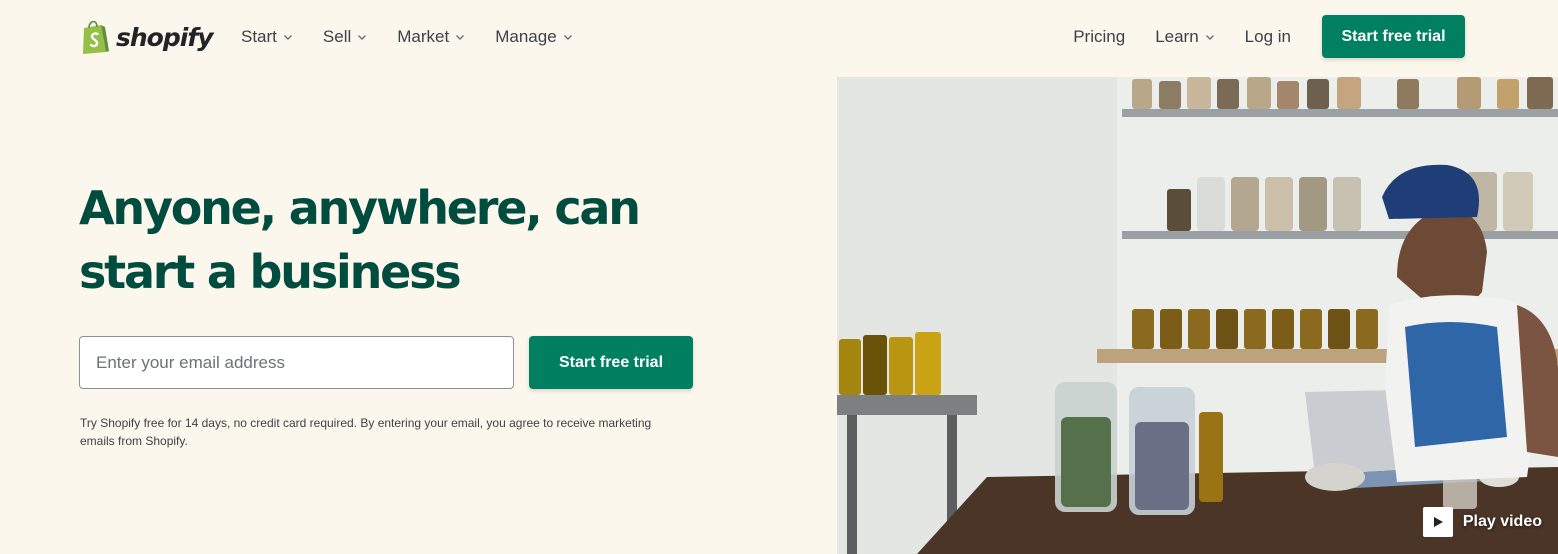  I want to click on shopify-logo: shopify, so click(146, 37).